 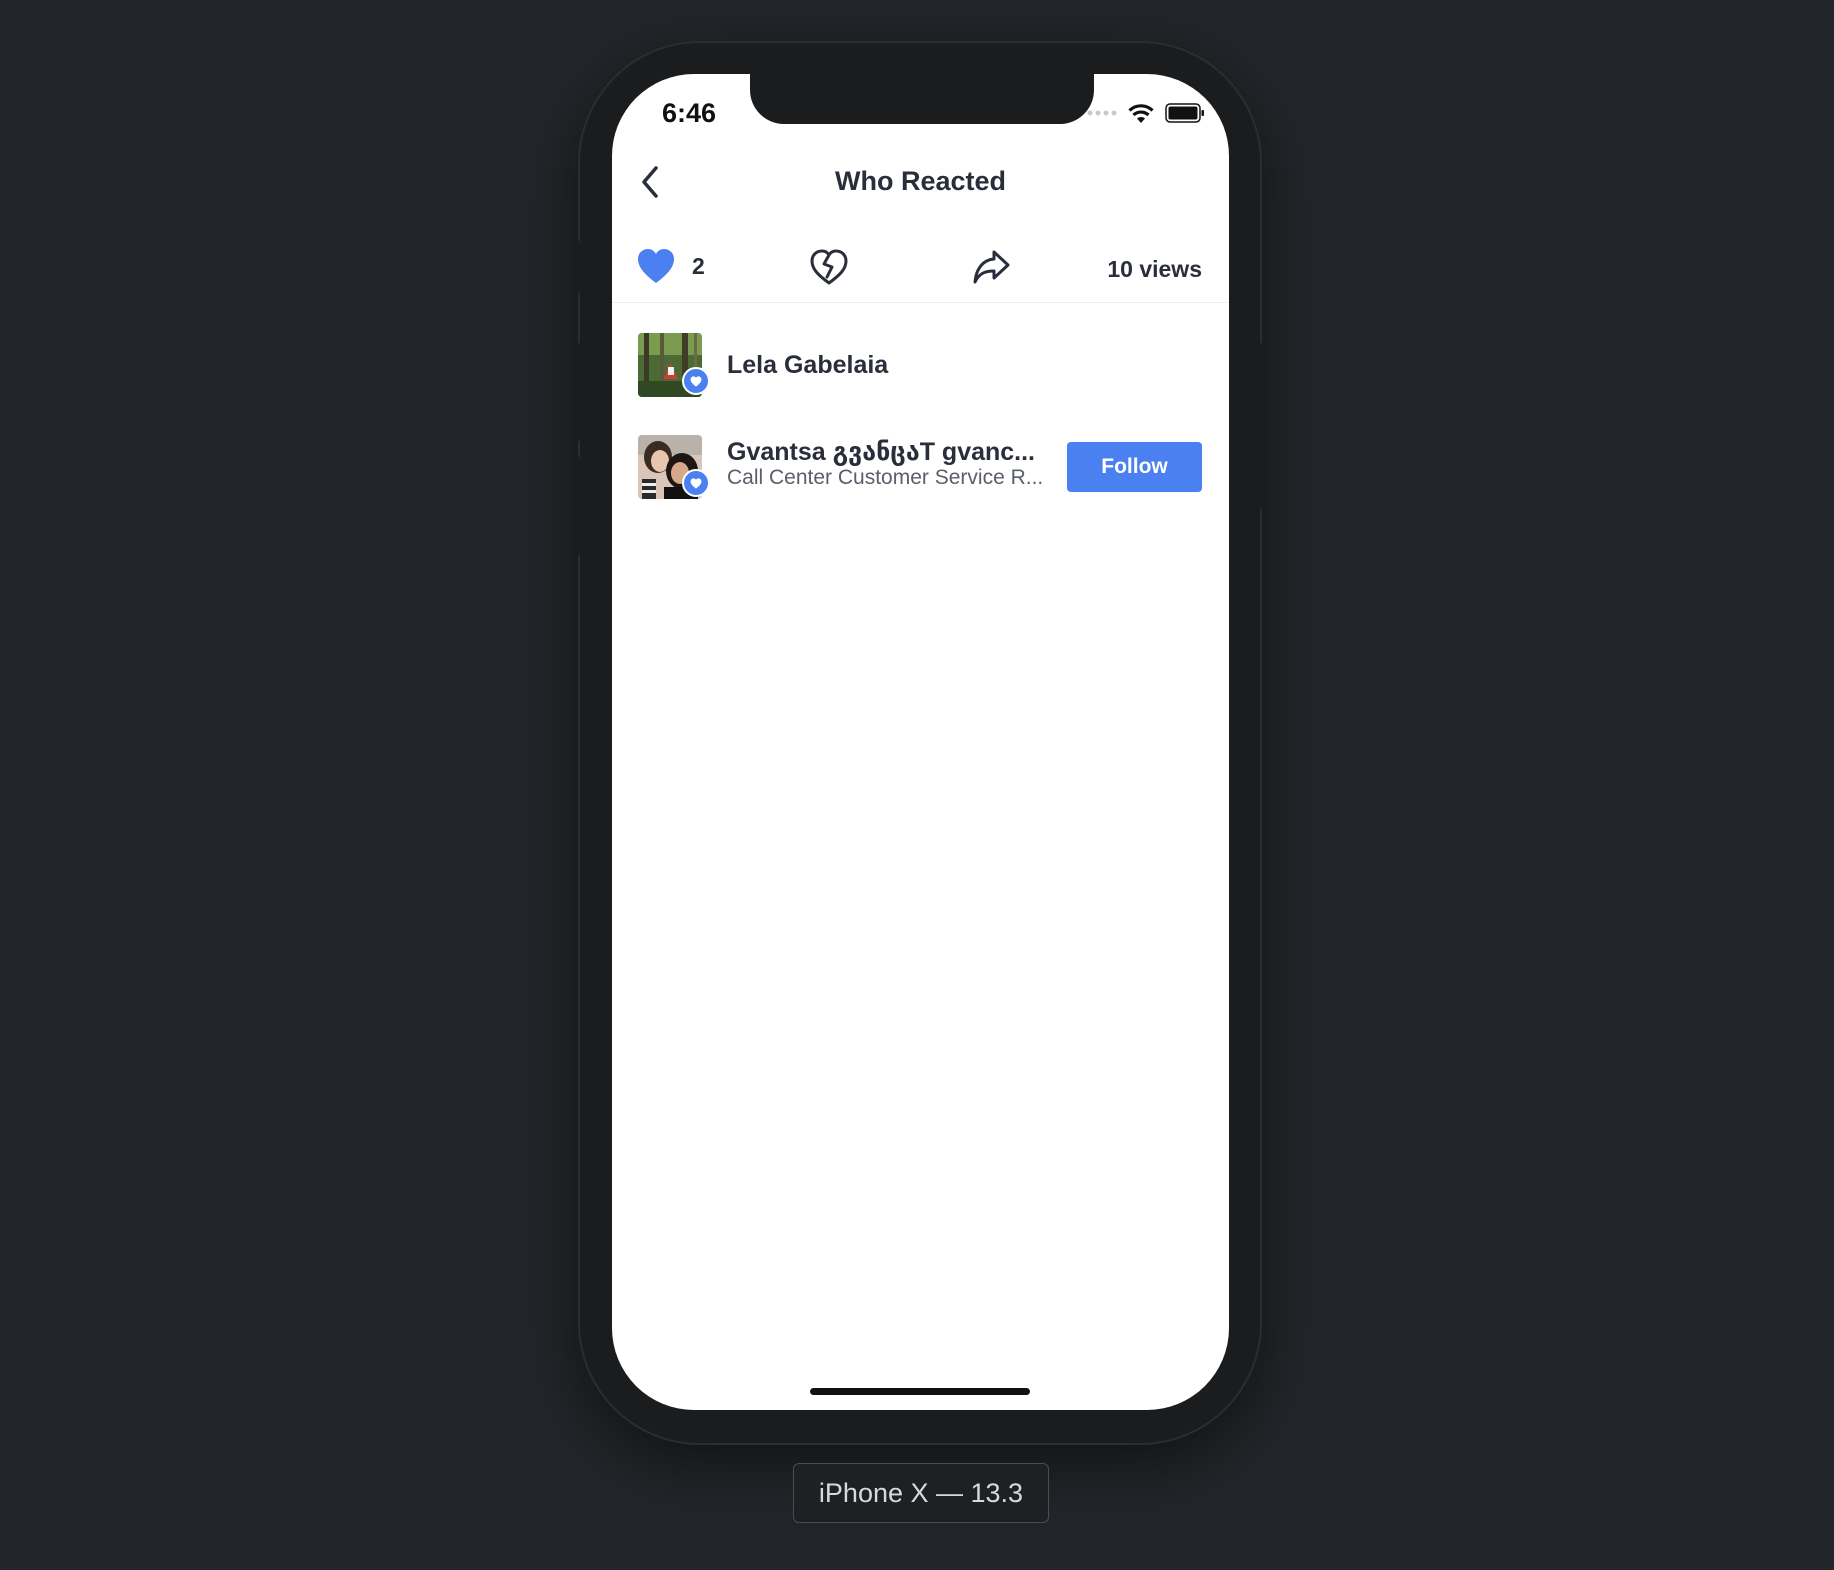 What do you see at coordinates (1102, 113) in the screenshot?
I see `signal-icon` at bounding box center [1102, 113].